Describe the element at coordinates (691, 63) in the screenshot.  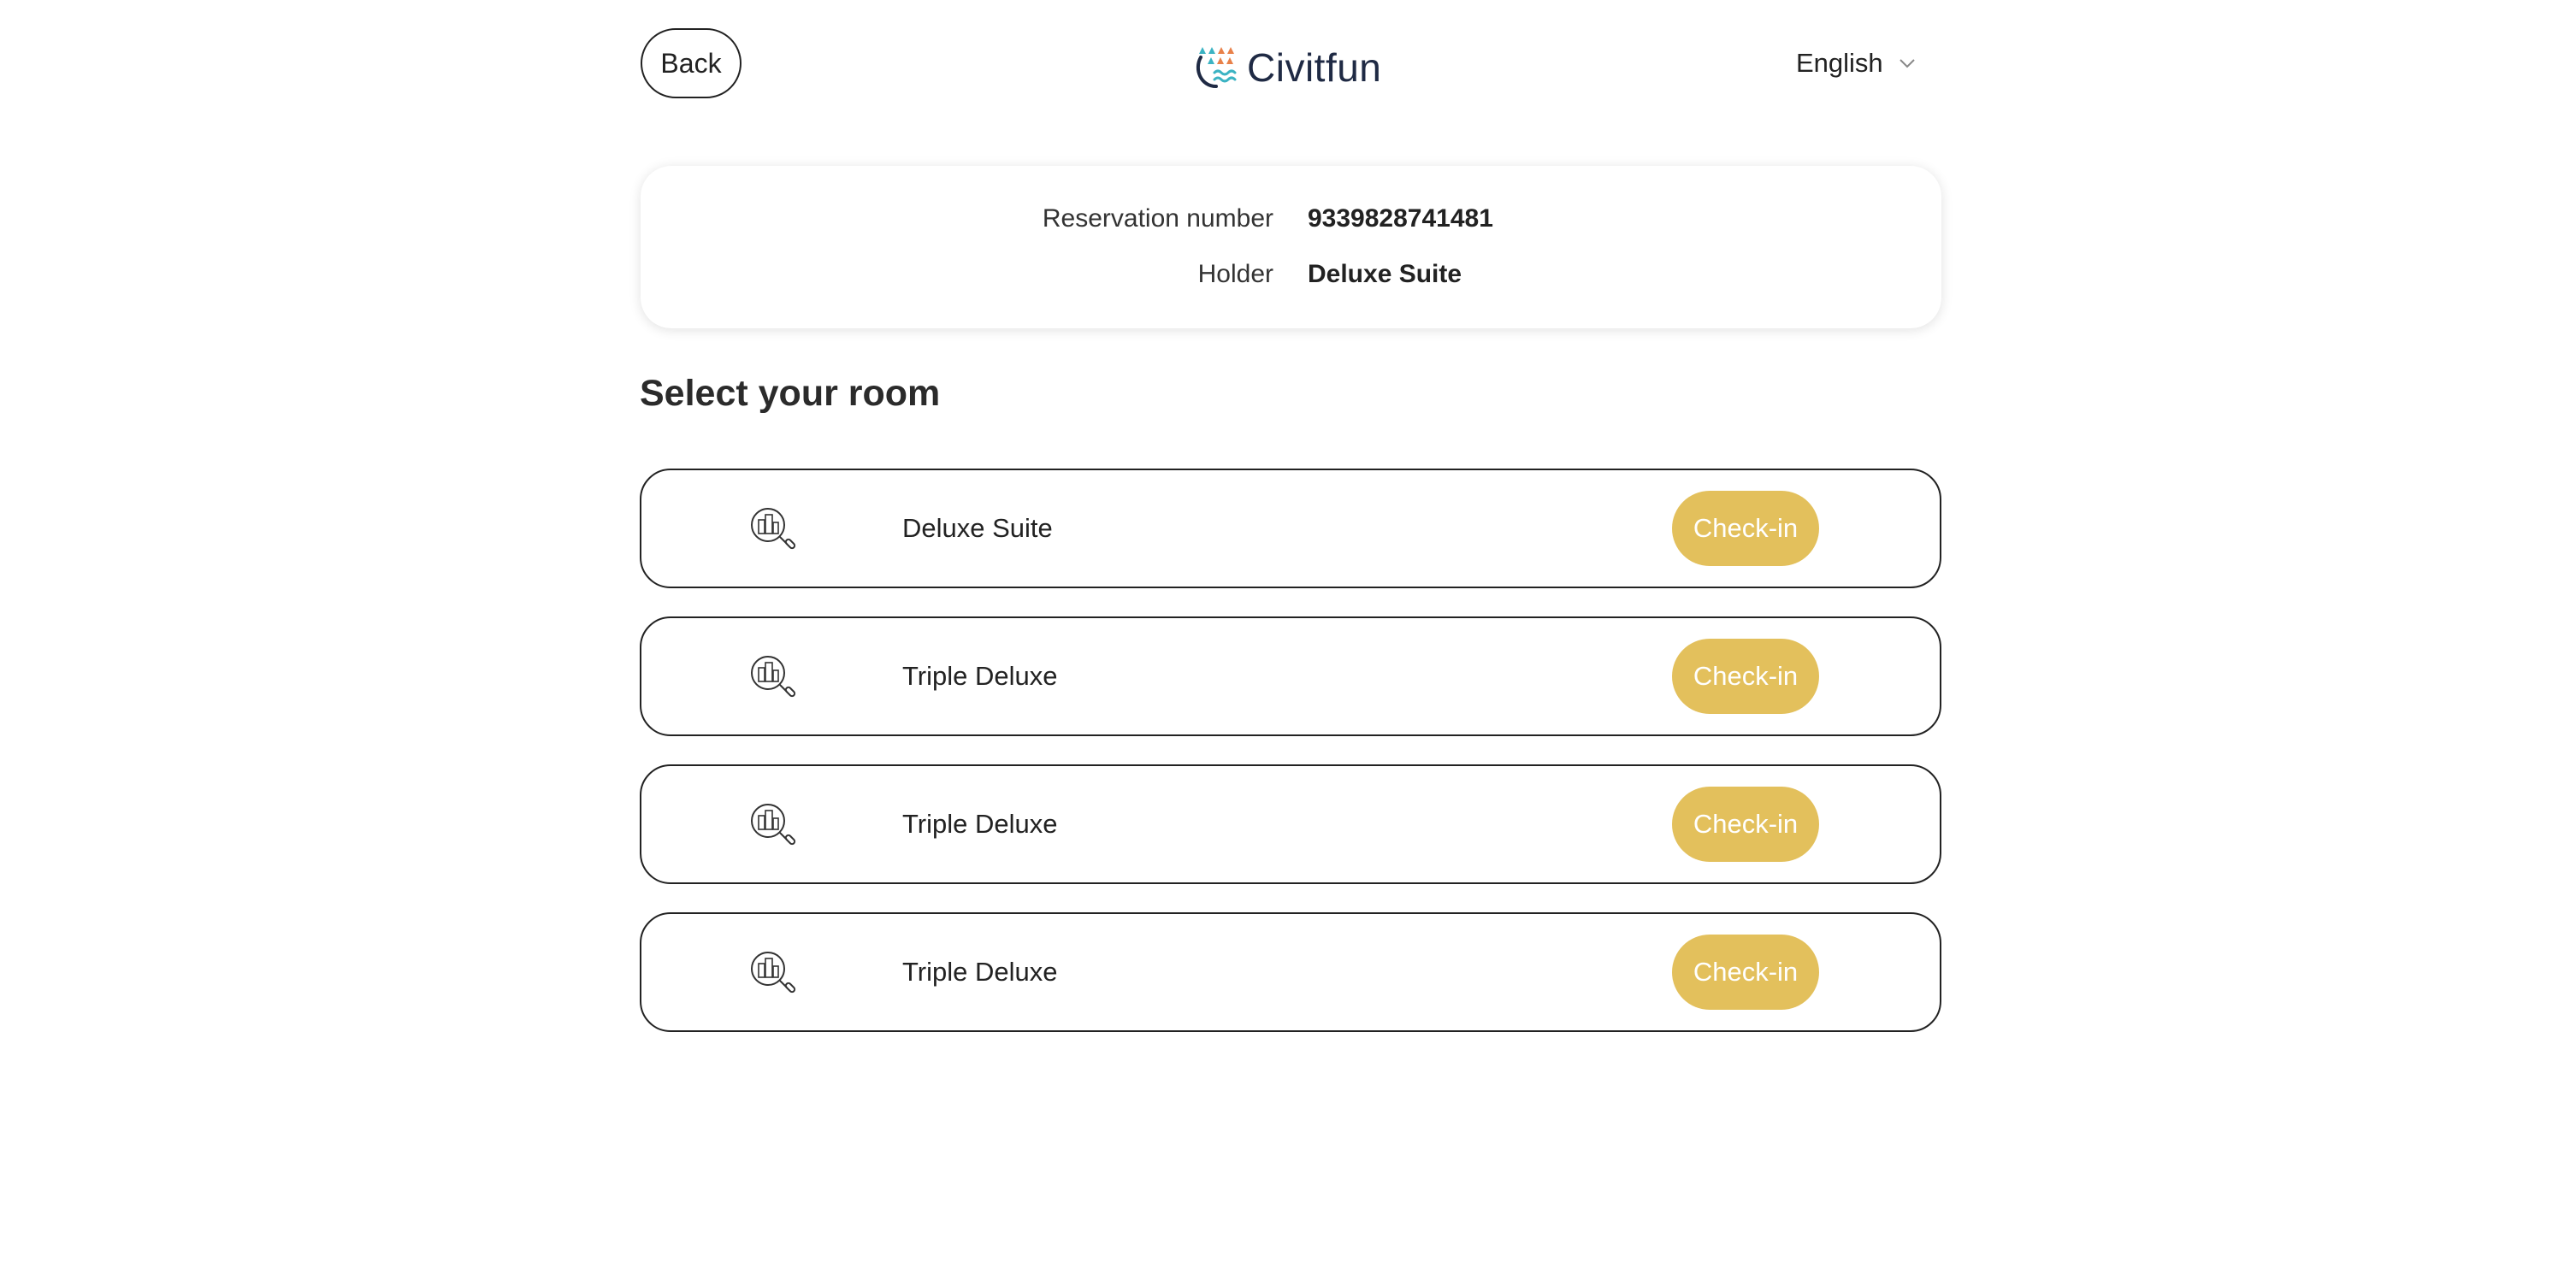
I see `back-button: Back` at that location.